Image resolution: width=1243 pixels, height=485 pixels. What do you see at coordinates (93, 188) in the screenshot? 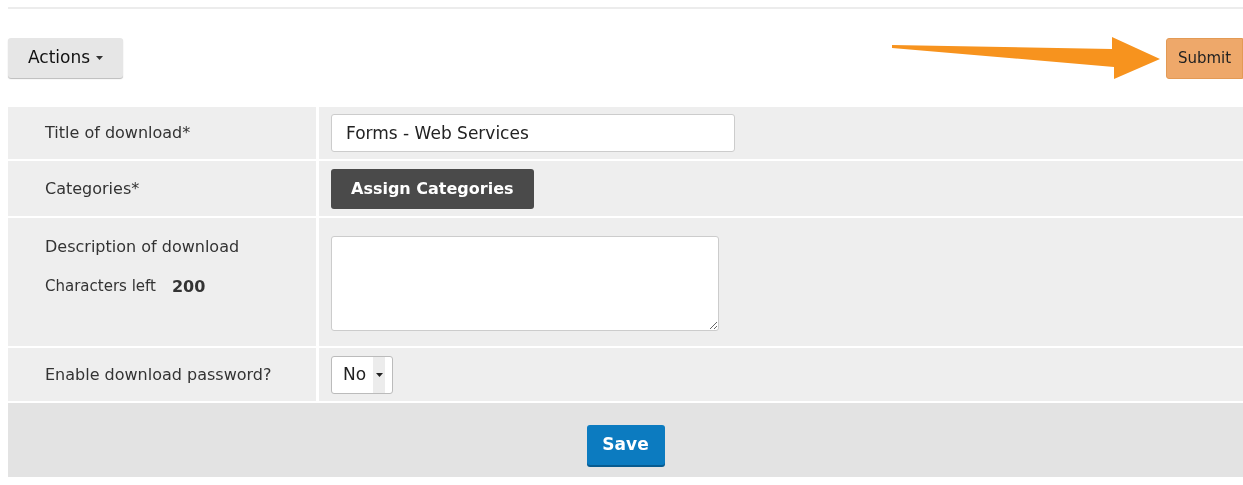
I see `field-label: Categories*` at bounding box center [93, 188].